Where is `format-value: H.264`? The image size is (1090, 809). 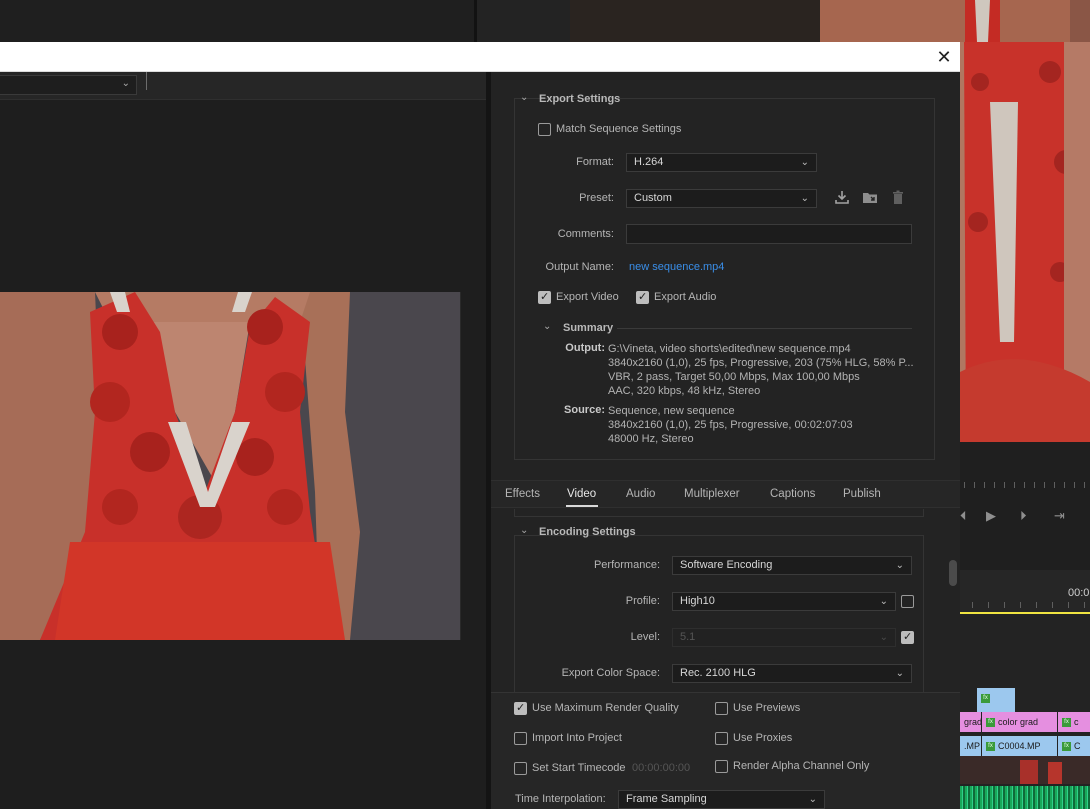 format-value: H.264 is located at coordinates (649, 162).